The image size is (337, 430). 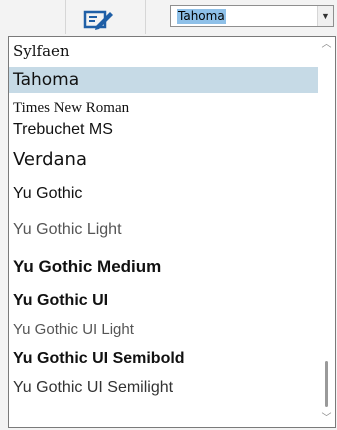 What do you see at coordinates (326, 45) in the screenshot?
I see `scroll-up-icon: ︿` at bounding box center [326, 45].